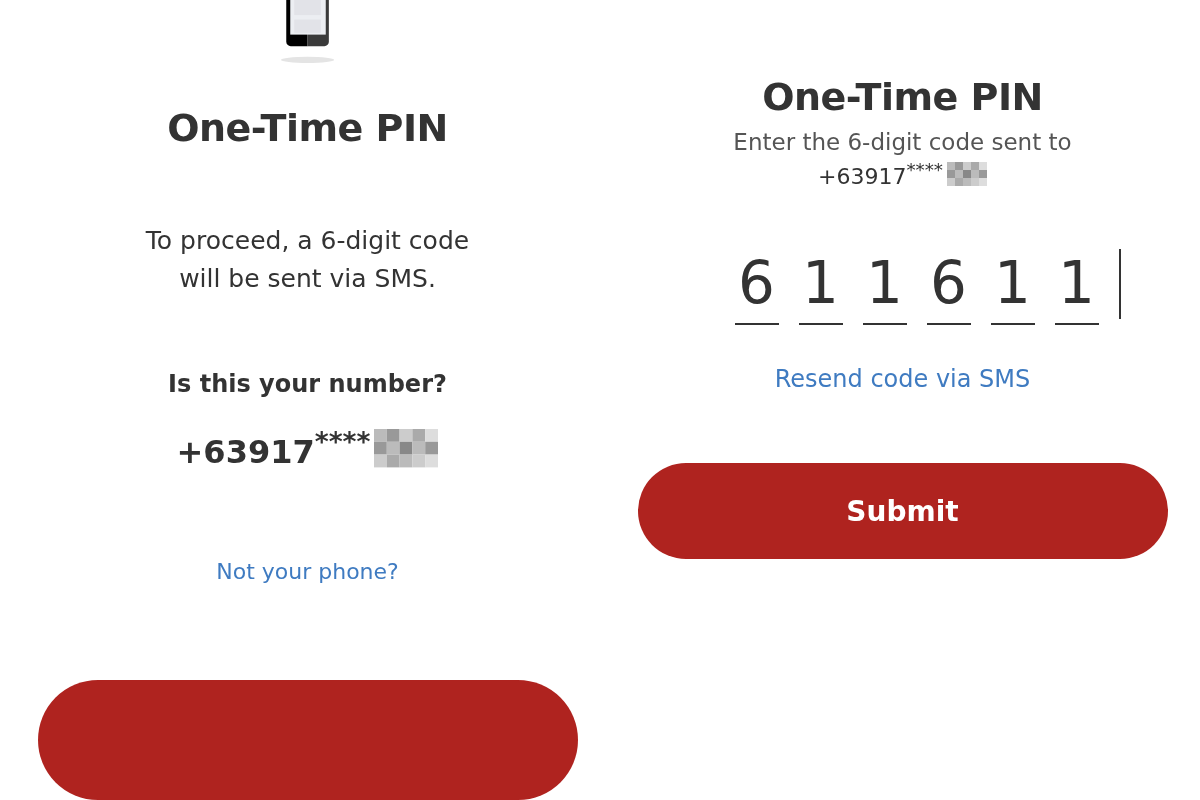 The height and width of the screenshot is (800, 1200). Describe the element at coordinates (307, 384) in the screenshot. I see `question-text: Is this your number?` at that location.